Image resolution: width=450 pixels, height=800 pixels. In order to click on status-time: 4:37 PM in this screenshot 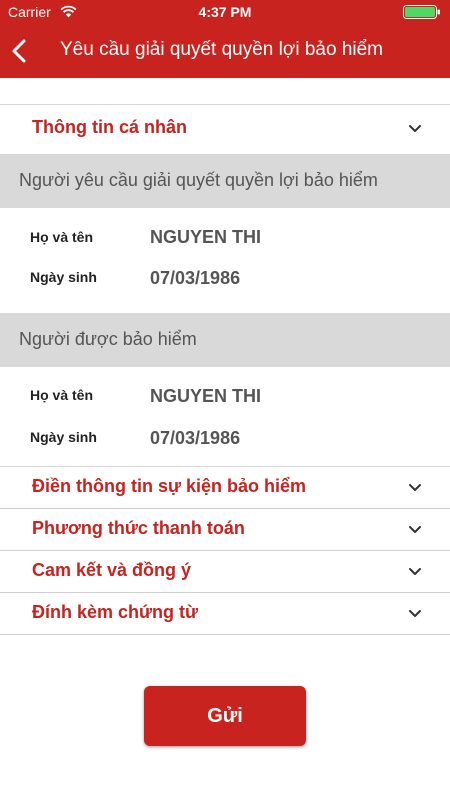, I will do `click(225, 12)`.